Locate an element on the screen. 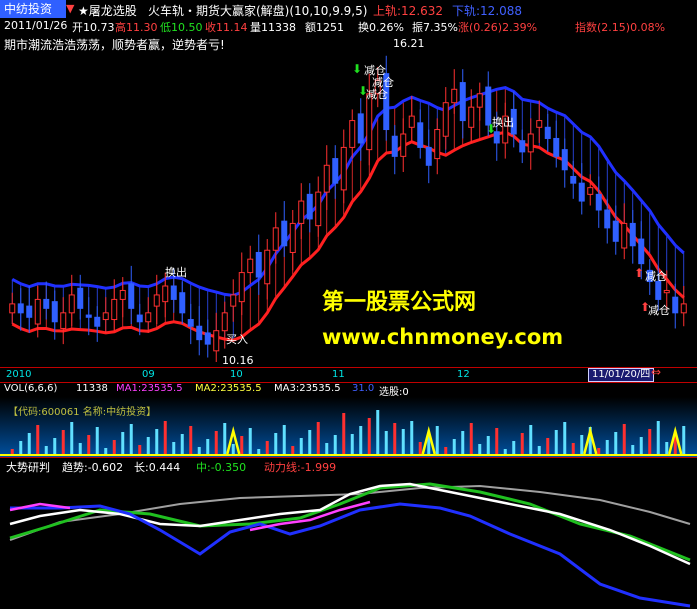 This screenshot has width=697, height=609. watermark-title: 第一股票公式网 is located at coordinates (399, 302).